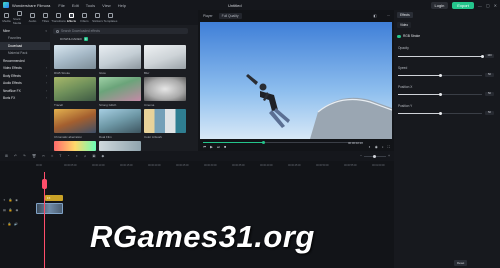 This screenshot has height=268, width=500. Describe the element at coordinates (25, 69) in the screenshot. I see `sidebar-item-video-effects: Video Effects ›` at that location.